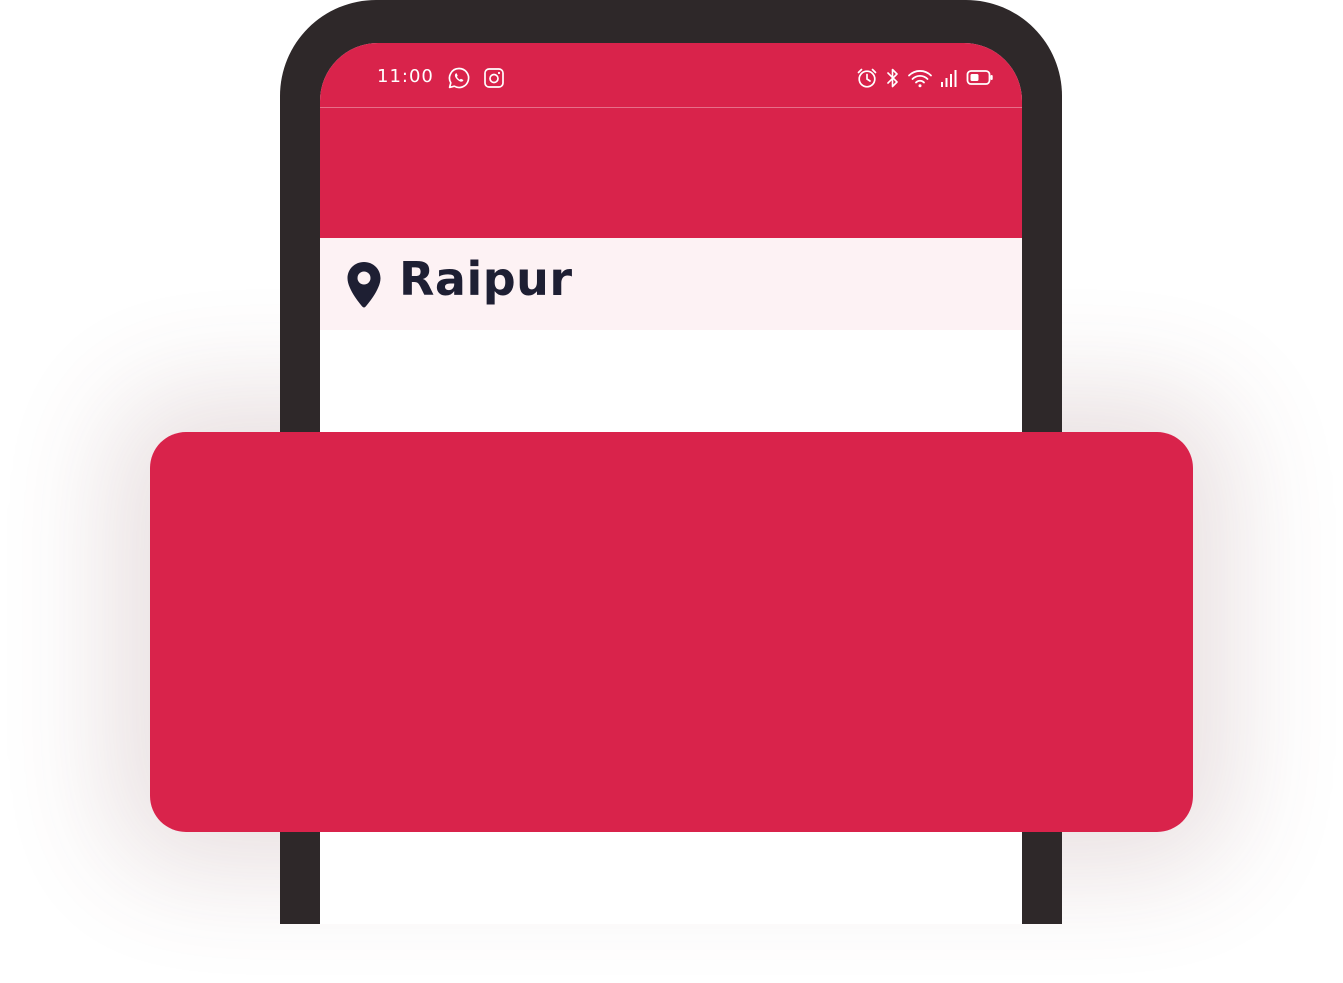 The width and height of the screenshot is (1343, 983). Describe the element at coordinates (364, 285) in the screenshot. I see `map-pin-icon` at that location.